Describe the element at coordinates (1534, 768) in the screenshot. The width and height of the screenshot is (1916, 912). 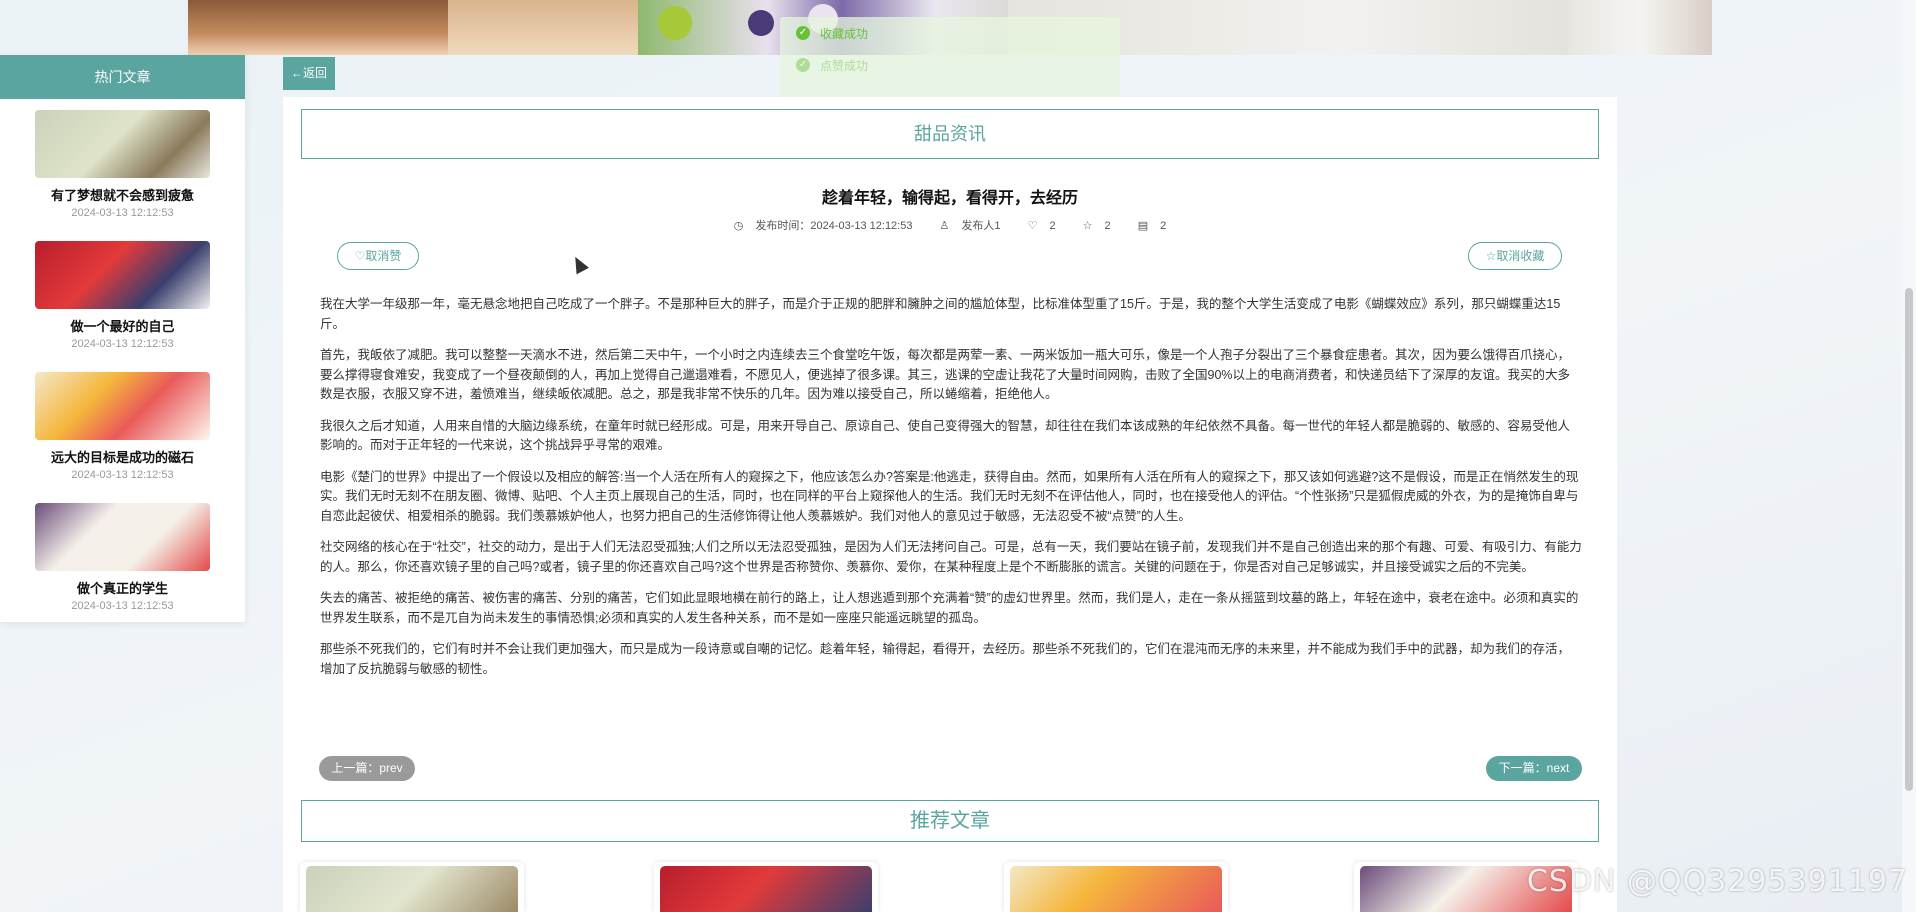
I see `next-article-button: 下一篇：next` at that location.